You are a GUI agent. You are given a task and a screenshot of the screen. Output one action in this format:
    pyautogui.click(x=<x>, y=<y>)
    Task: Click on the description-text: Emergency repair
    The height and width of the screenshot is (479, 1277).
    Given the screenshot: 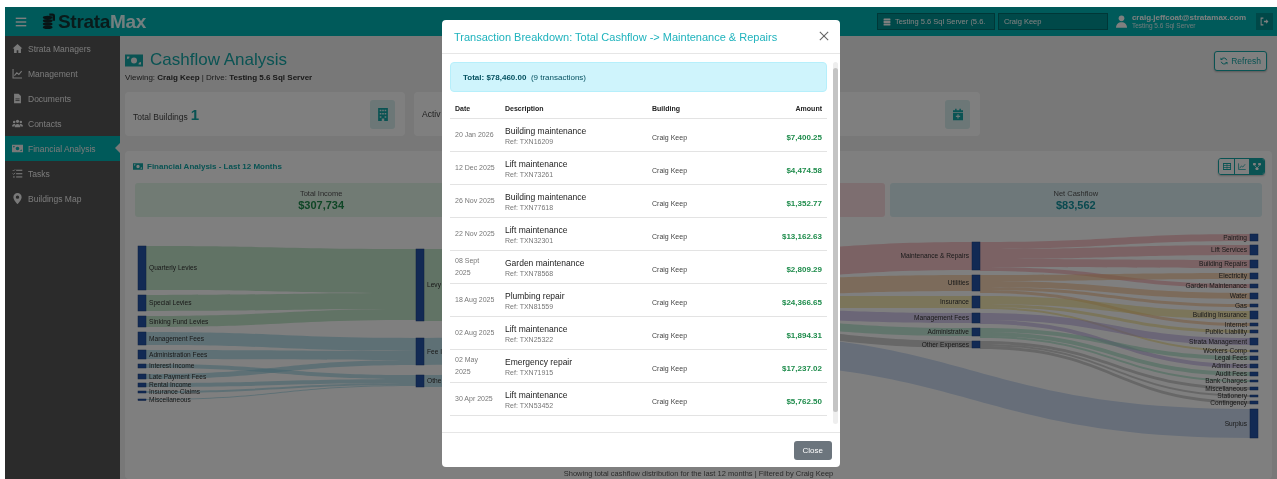 What is the action you would take?
    pyautogui.click(x=539, y=361)
    